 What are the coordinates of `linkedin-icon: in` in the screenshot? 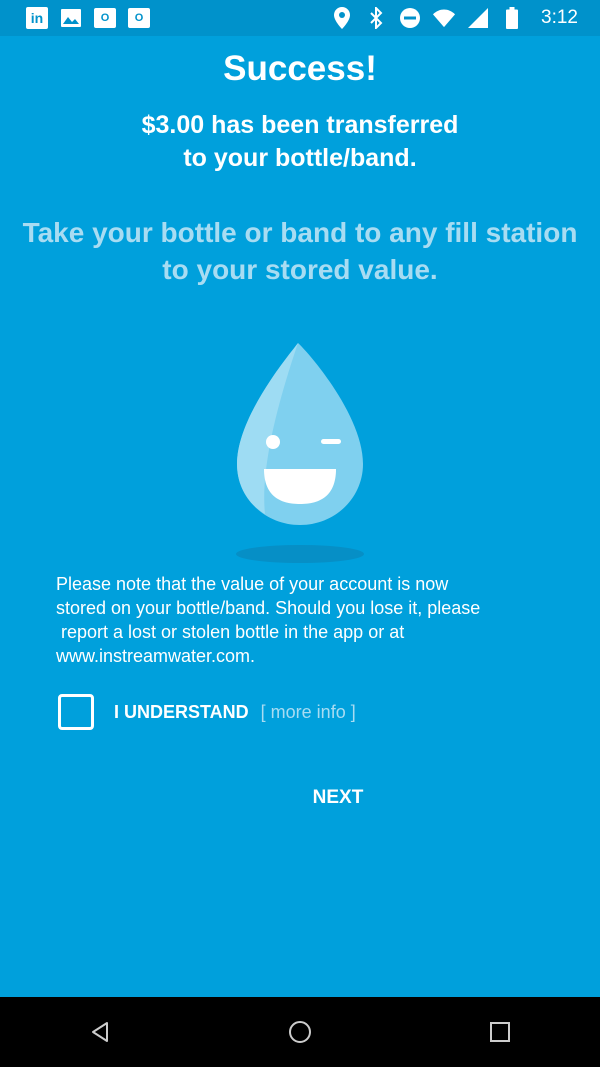 It's located at (37, 18).